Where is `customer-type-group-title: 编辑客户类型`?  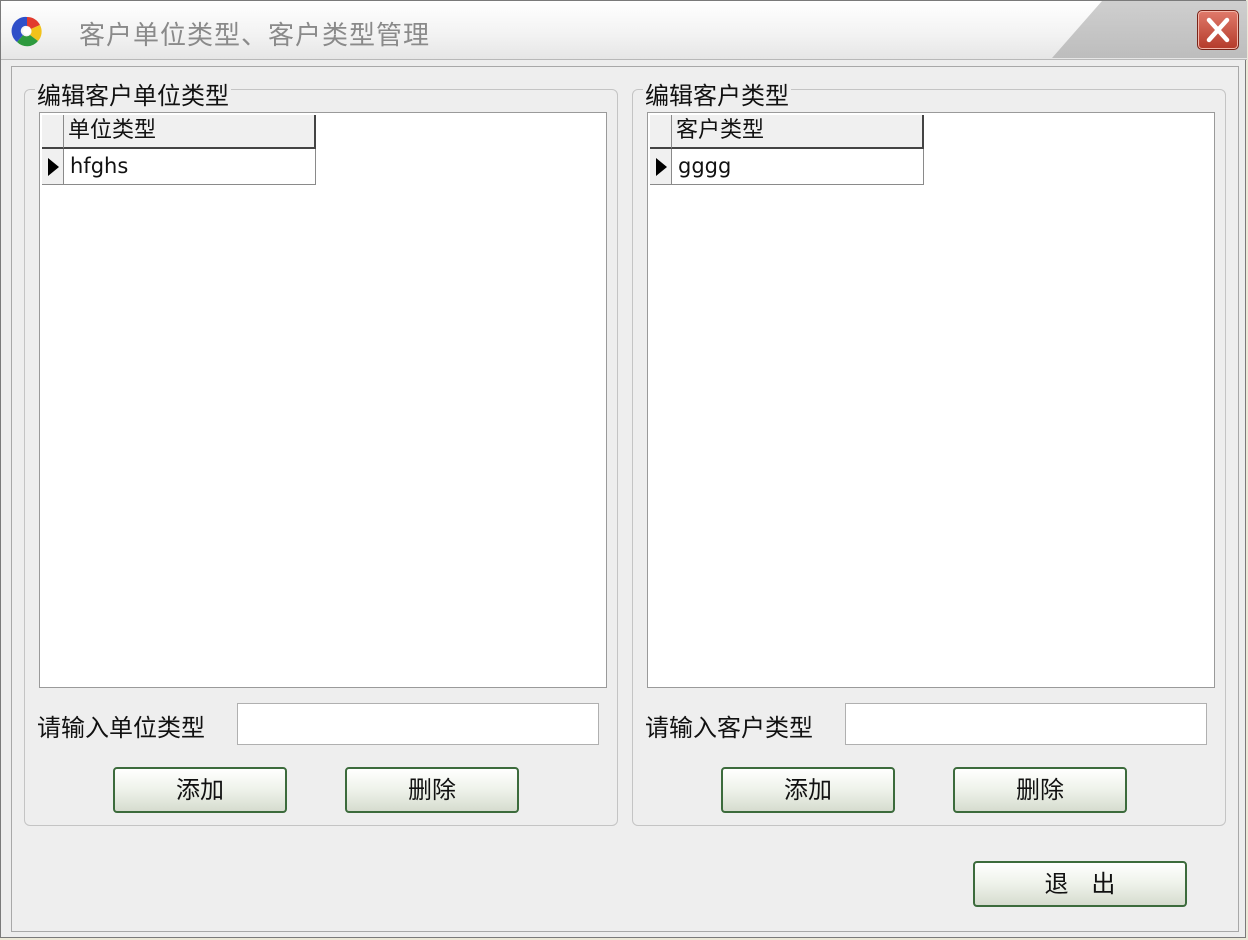
customer-type-group-title: 编辑客户类型 is located at coordinates (717, 93).